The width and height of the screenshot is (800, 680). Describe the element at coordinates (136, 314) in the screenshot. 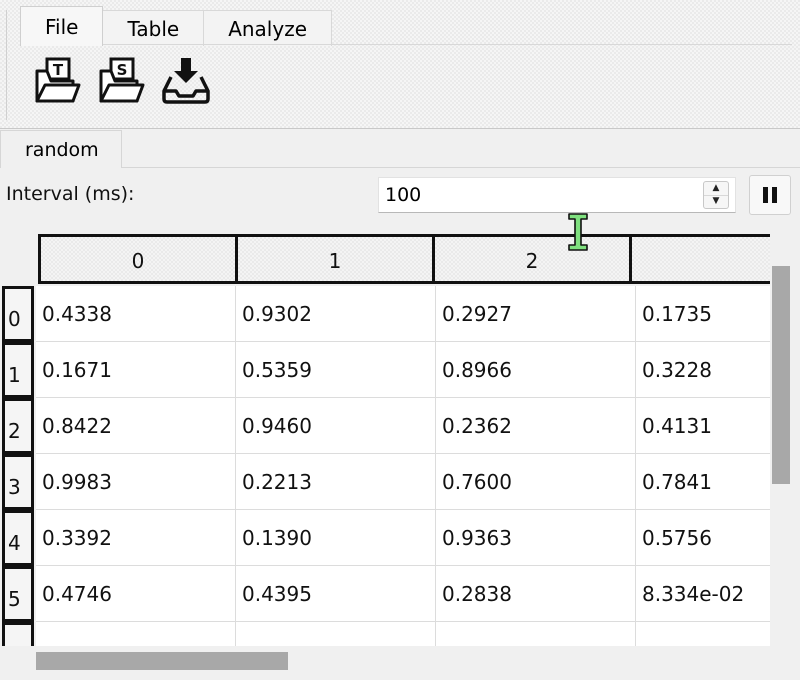

I see `table-cell: 0.4338` at that location.